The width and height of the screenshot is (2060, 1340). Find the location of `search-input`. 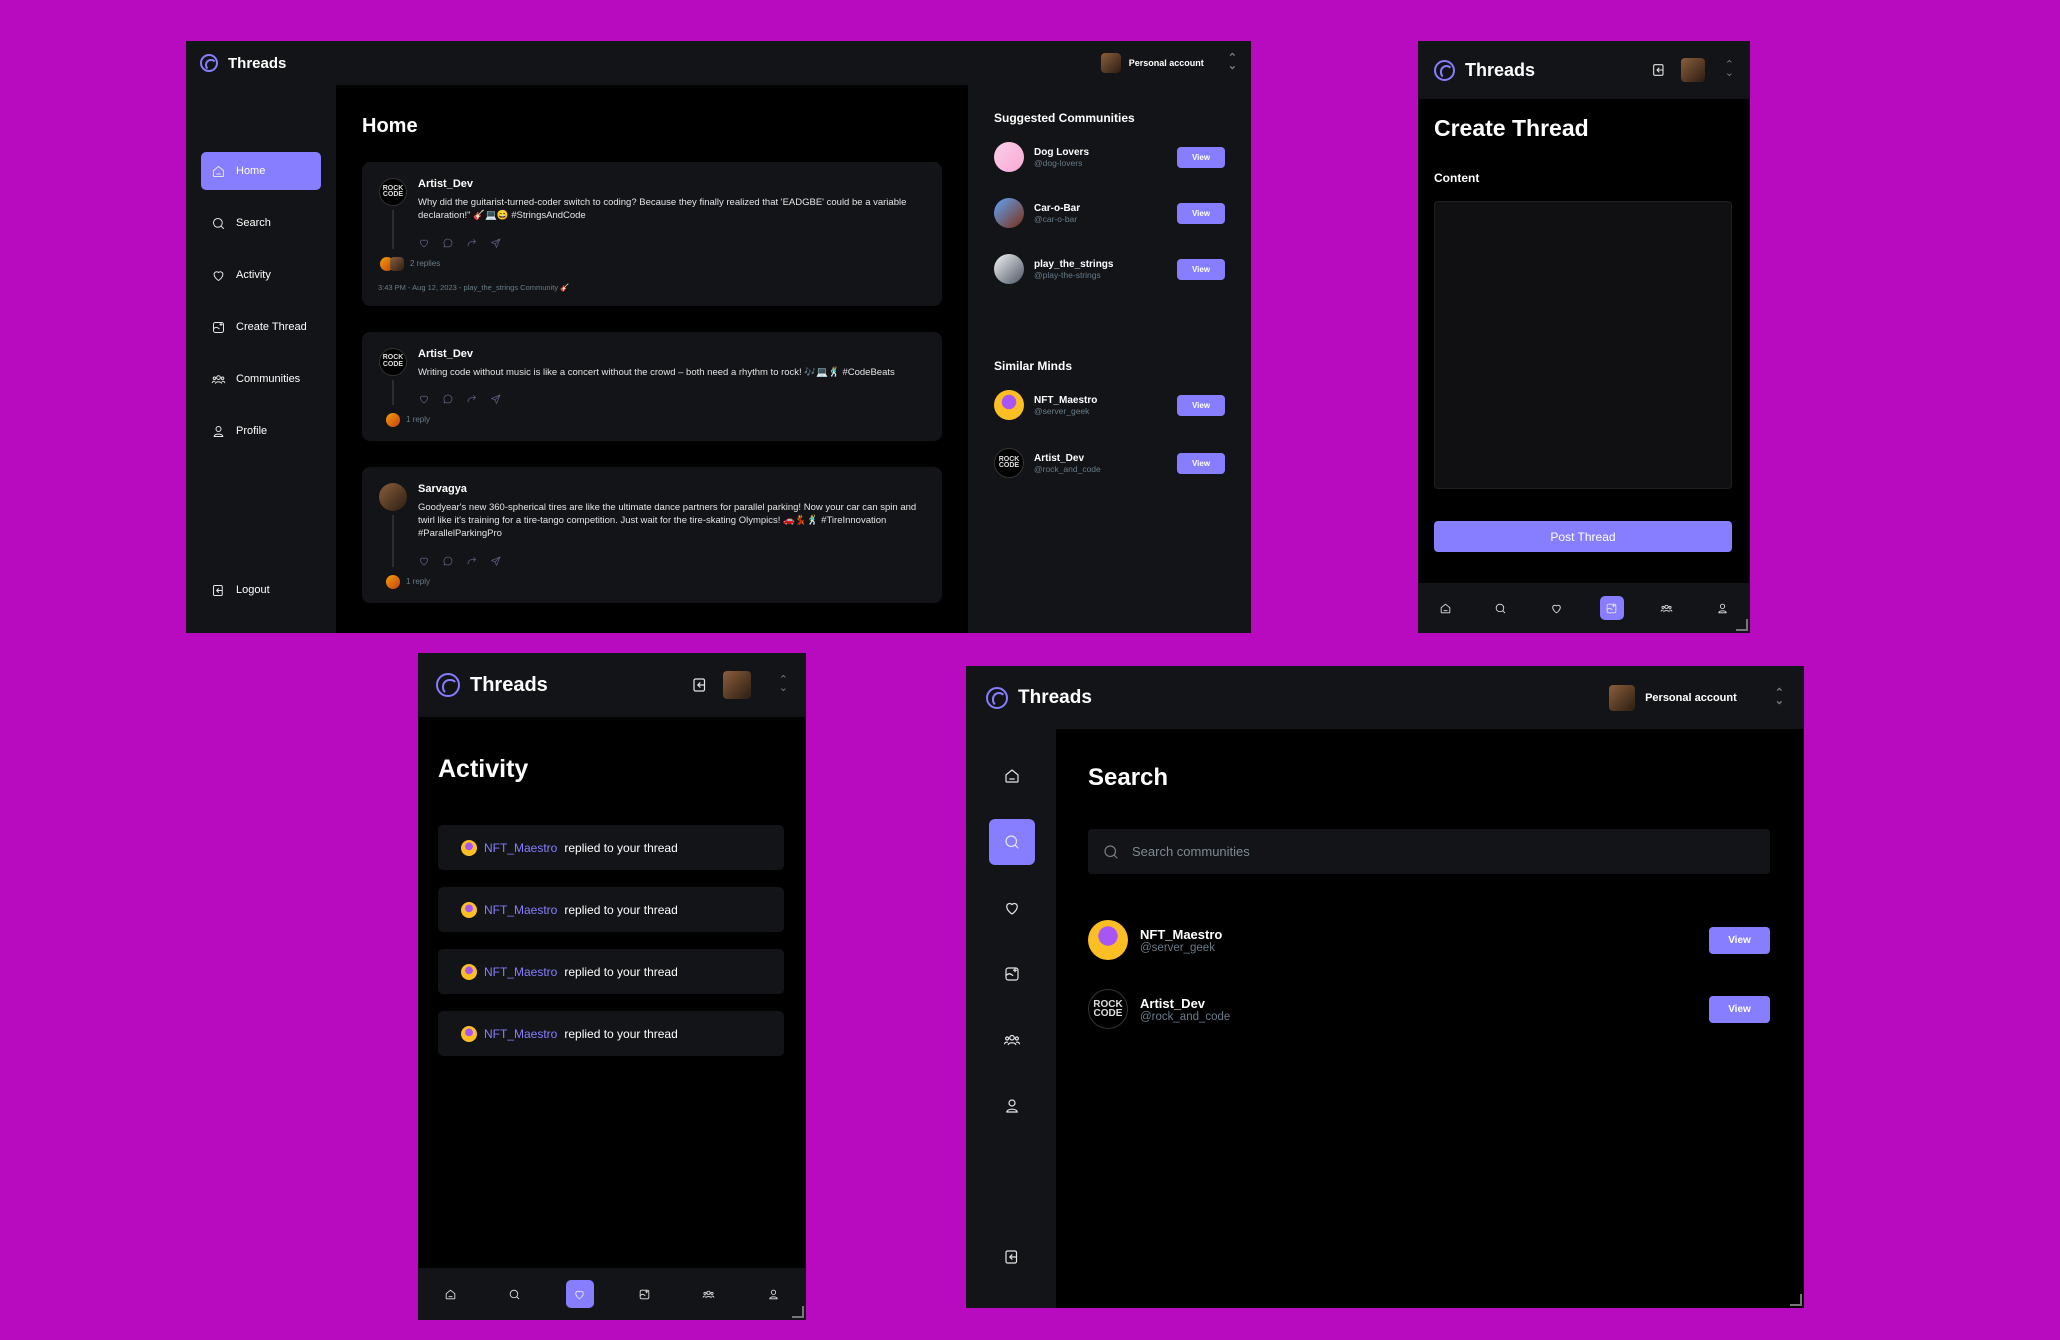

search-input is located at coordinates (1444, 851).